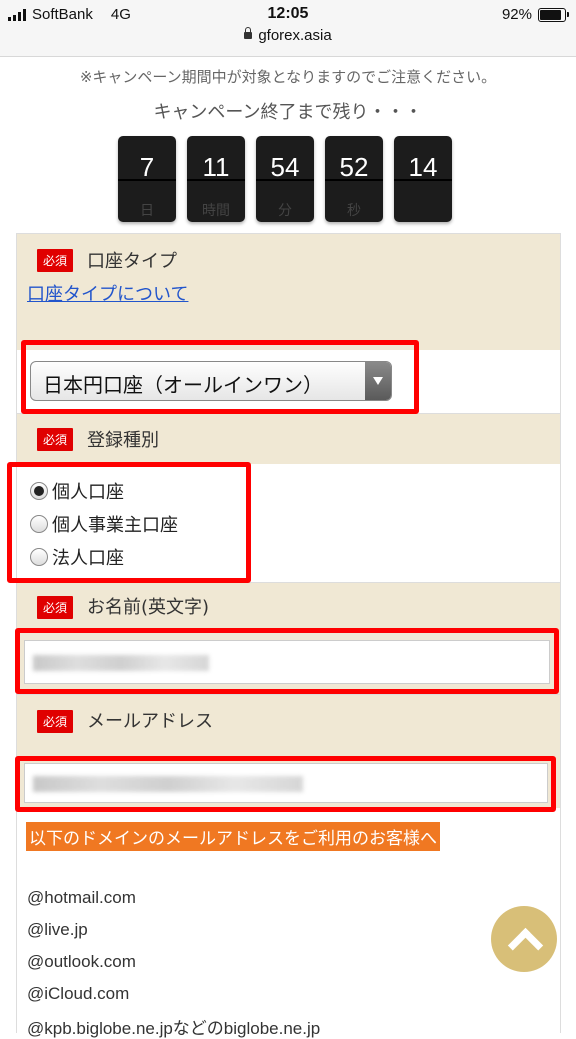  Describe the element at coordinates (183, 385) in the screenshot. I see `account-type-selected: 日本円口座（オールインワン）` at that location.